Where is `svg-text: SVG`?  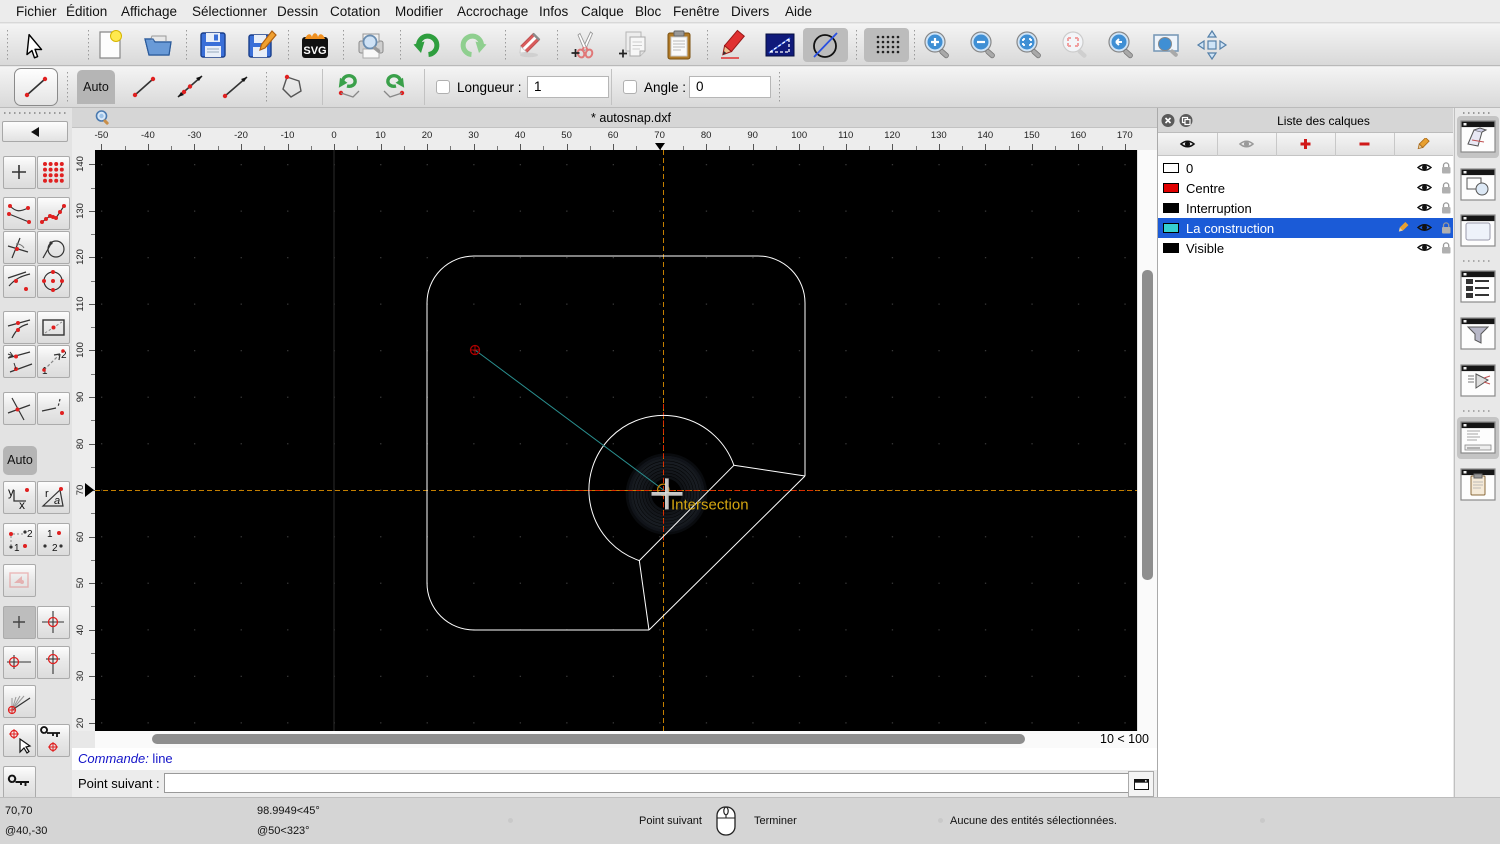
svg-text: SVG is located at coordinates (314, 51).